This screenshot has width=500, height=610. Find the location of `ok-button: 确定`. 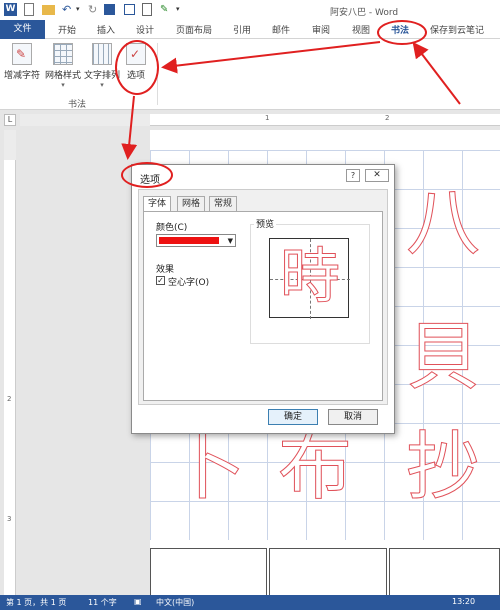

ok-button: 确定 is located at coordinates (293, 417).